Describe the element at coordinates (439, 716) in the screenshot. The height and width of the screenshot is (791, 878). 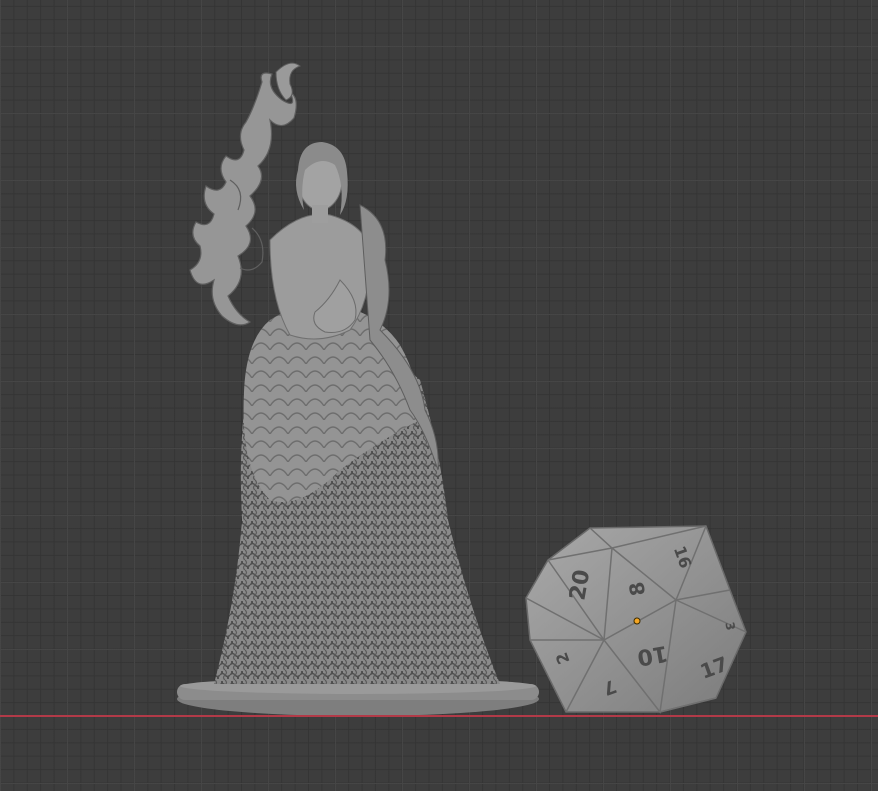
I see `x-axis-line` at that location.